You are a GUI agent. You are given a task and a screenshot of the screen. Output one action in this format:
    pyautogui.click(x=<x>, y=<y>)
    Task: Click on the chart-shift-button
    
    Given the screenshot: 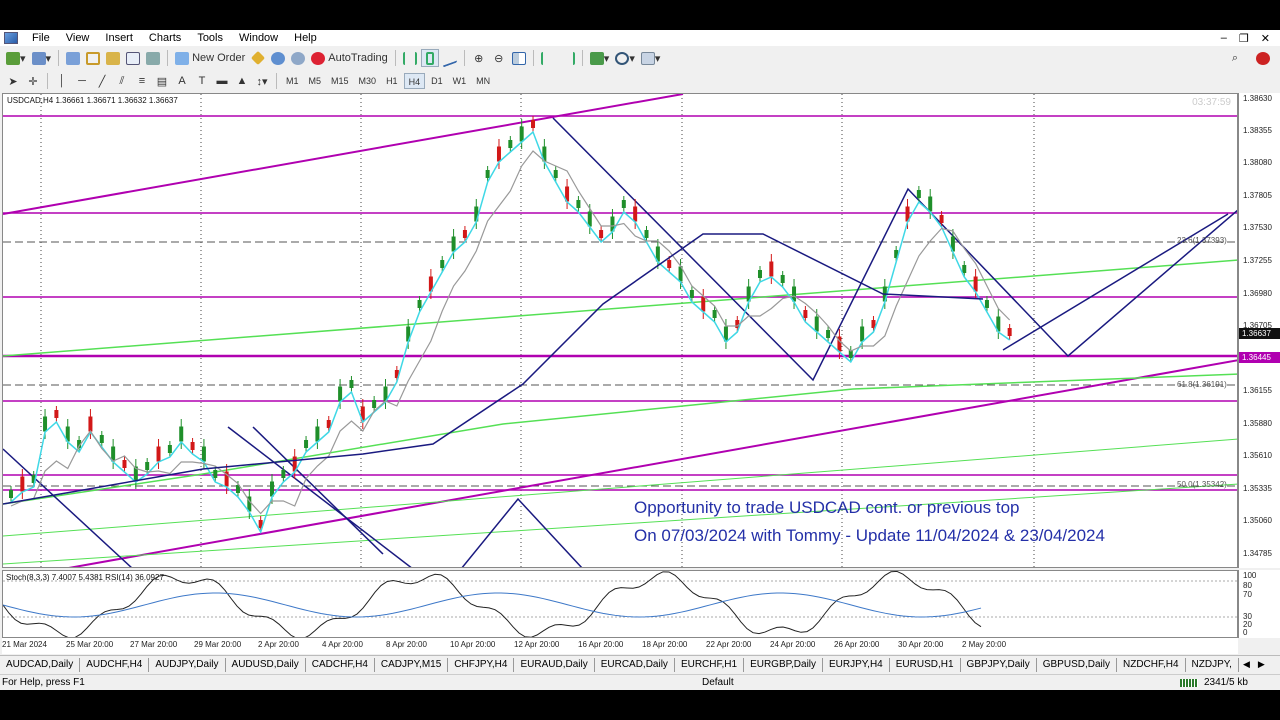 What is the action you would take?
    pyautogui.click(x=568, y=58)
    